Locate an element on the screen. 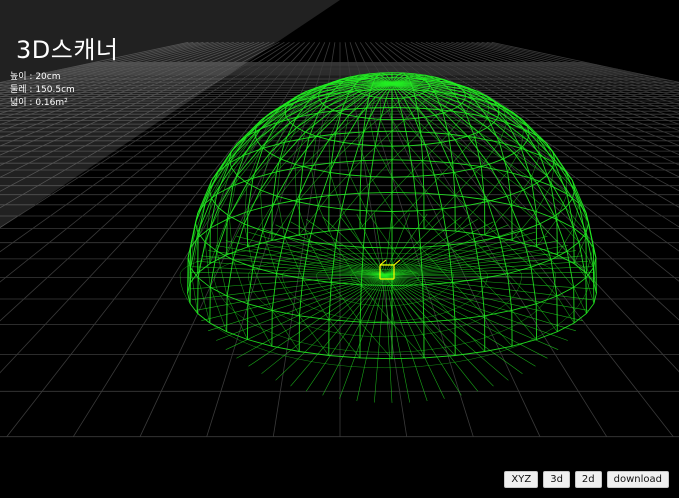 Image resolution: width=679 pixels, height=498 pixels. stat-height-value: 20cm is located at coordinates (48, 77).